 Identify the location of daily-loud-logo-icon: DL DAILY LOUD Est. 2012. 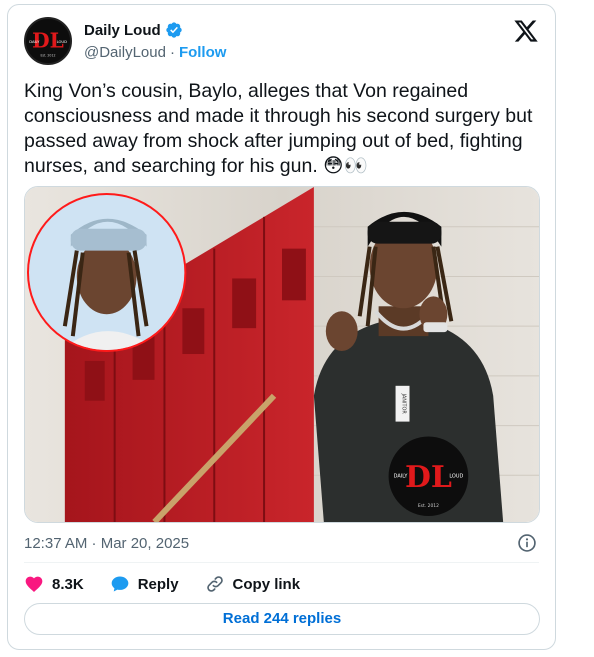
(48, 41).